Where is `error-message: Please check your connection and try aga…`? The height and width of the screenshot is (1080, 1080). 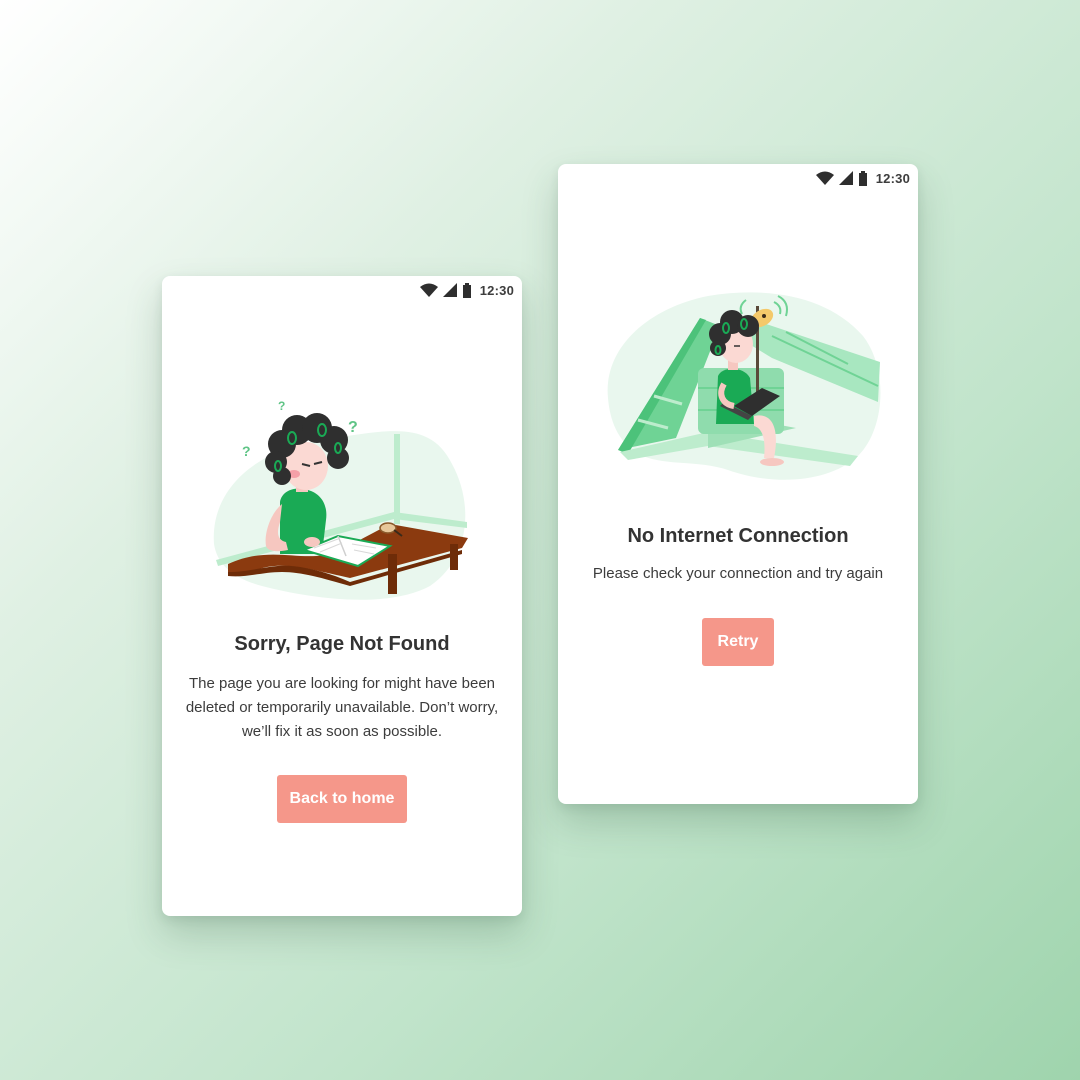 error-message: Please check your connection and try aga… is located at coordinates (738, 573).